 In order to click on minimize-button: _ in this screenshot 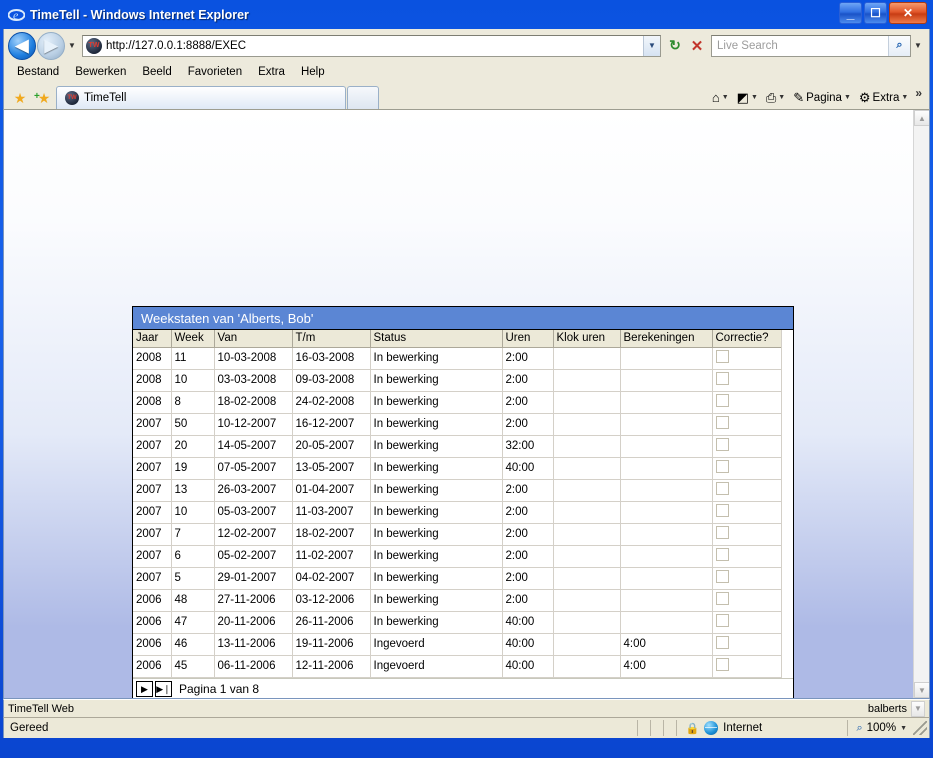, I will do `click(850, 13)`.